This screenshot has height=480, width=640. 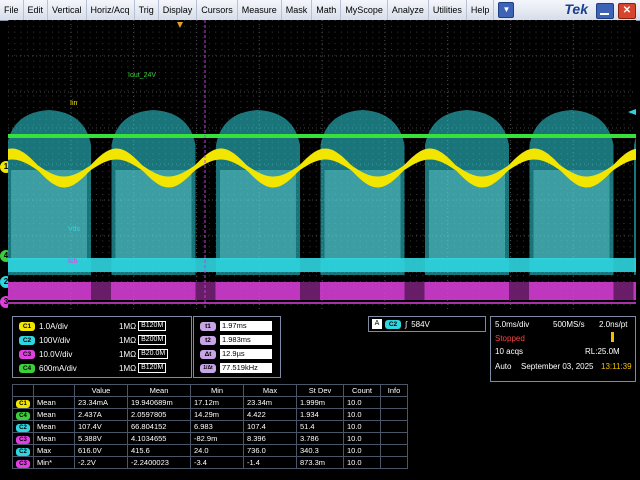 What do you see at coordinates (217, 450) in the screenshot?
I see `meas-min: 24.0` at bounding box center [217, 450].